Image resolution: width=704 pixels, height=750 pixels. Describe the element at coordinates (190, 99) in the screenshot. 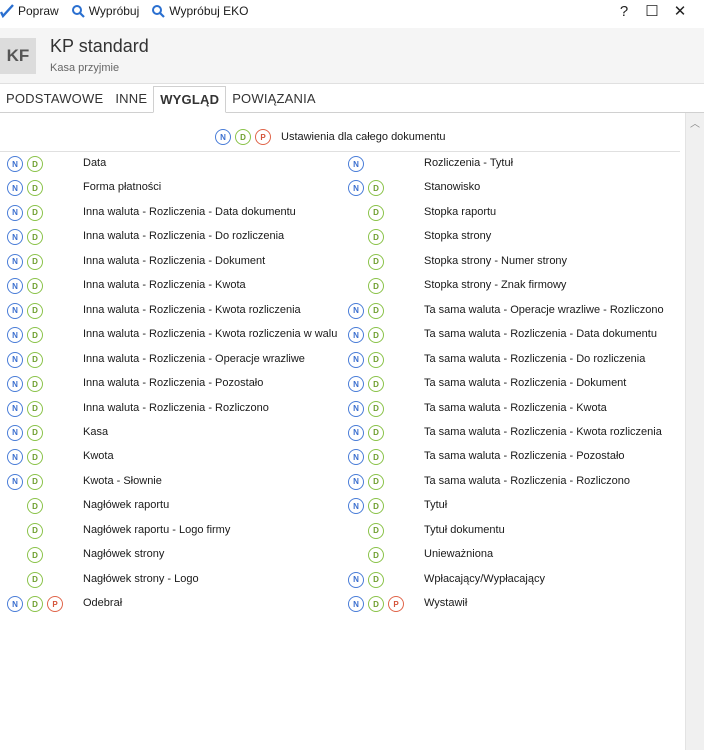

I see `tab-wyglad: WYGLĄD` at that location.